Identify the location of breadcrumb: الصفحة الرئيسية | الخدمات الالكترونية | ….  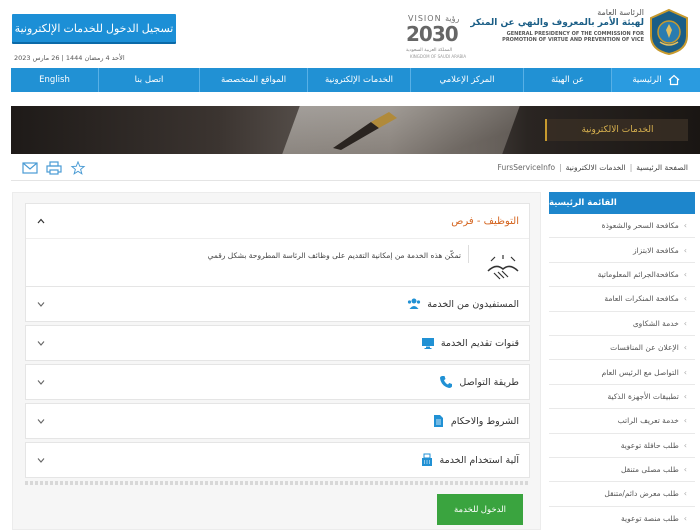
(593, 167).